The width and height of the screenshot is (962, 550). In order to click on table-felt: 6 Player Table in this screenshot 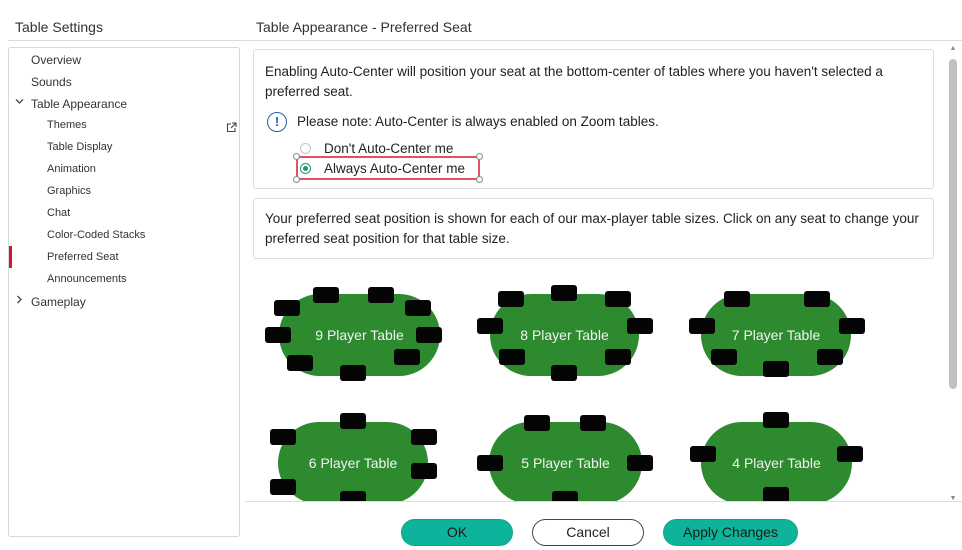, I will do `click(353, 461)`.